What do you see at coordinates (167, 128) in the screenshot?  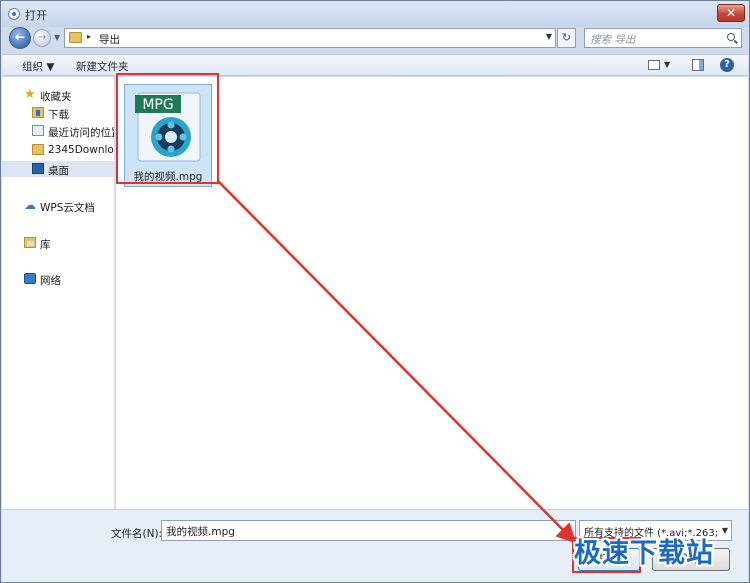 I see `highlight-box-file` at bounding box center [167, 128].